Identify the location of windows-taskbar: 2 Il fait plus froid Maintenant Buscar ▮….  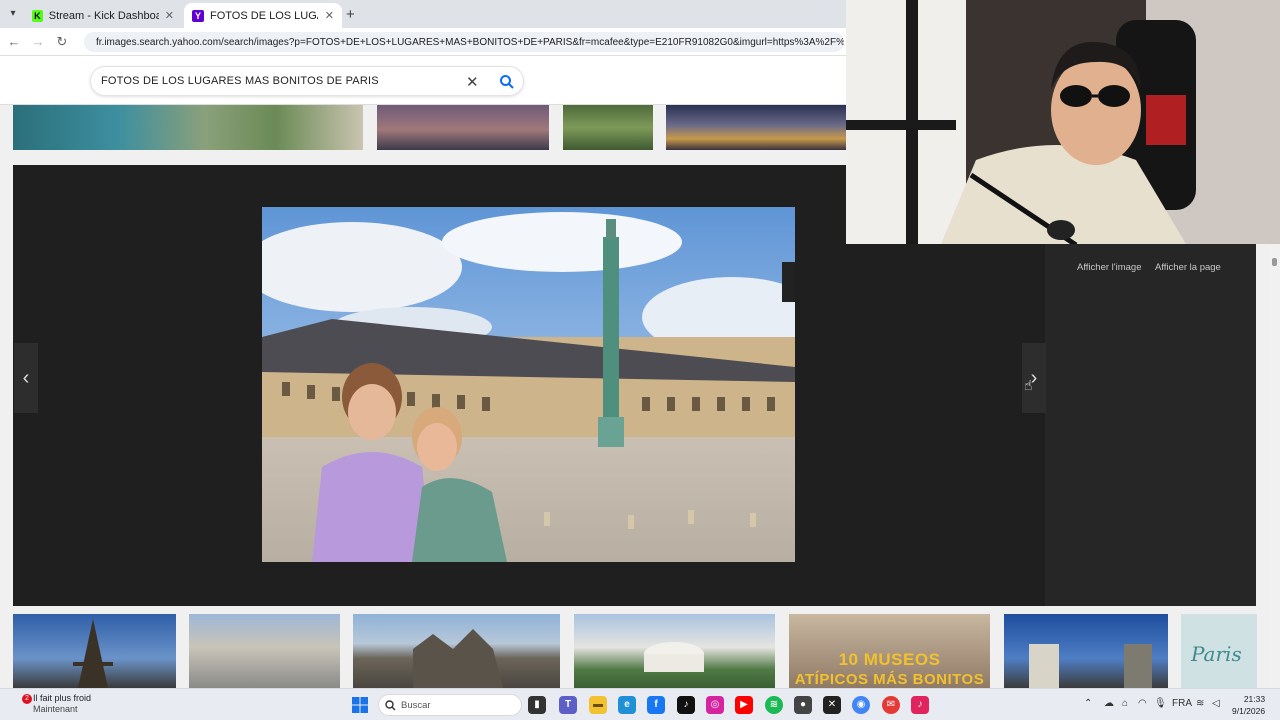
(640, 704).